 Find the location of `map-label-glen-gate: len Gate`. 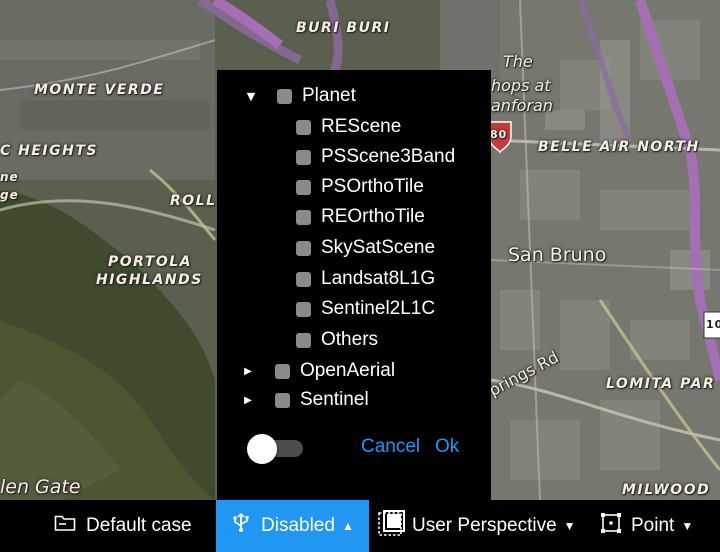

map-label-glen-gate: len Gate is located at coordinates (40, 487).